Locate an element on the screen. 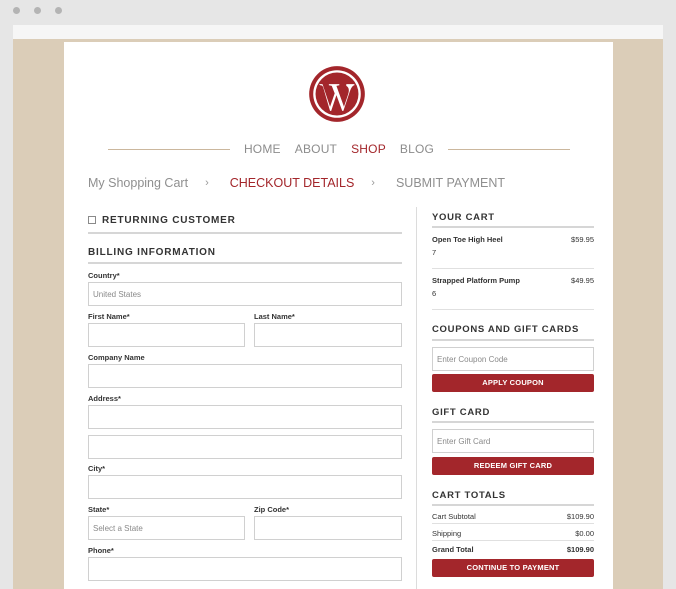 Image resolution: width=676 pixels, height=589 pixels. zip-input is located at coordinates (328, 528).